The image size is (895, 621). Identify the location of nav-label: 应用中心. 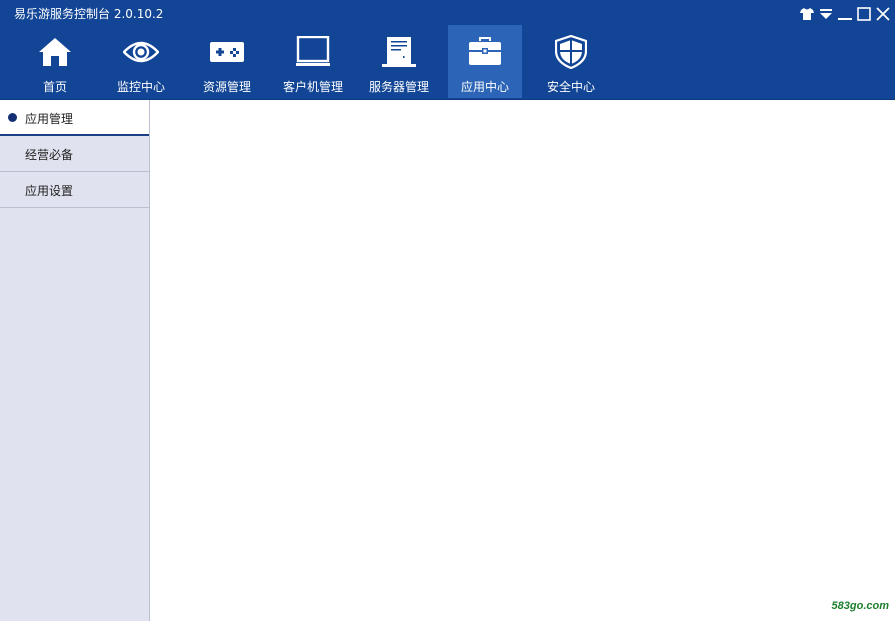
(484, 87).